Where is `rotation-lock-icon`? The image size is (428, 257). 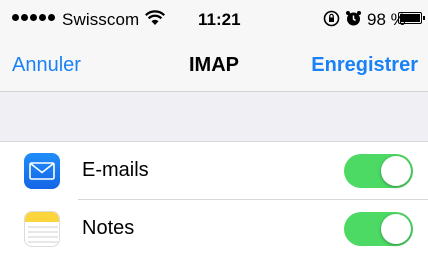
rotation-lock-icon is located at coordinates (331, 18).